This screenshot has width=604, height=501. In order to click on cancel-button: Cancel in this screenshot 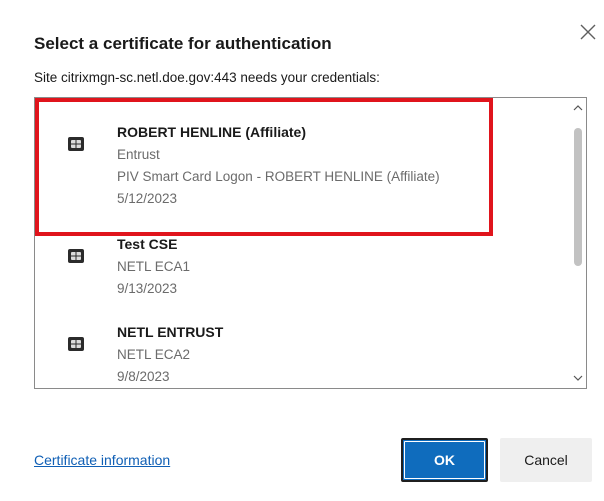, I will do `click(546, 460)`.